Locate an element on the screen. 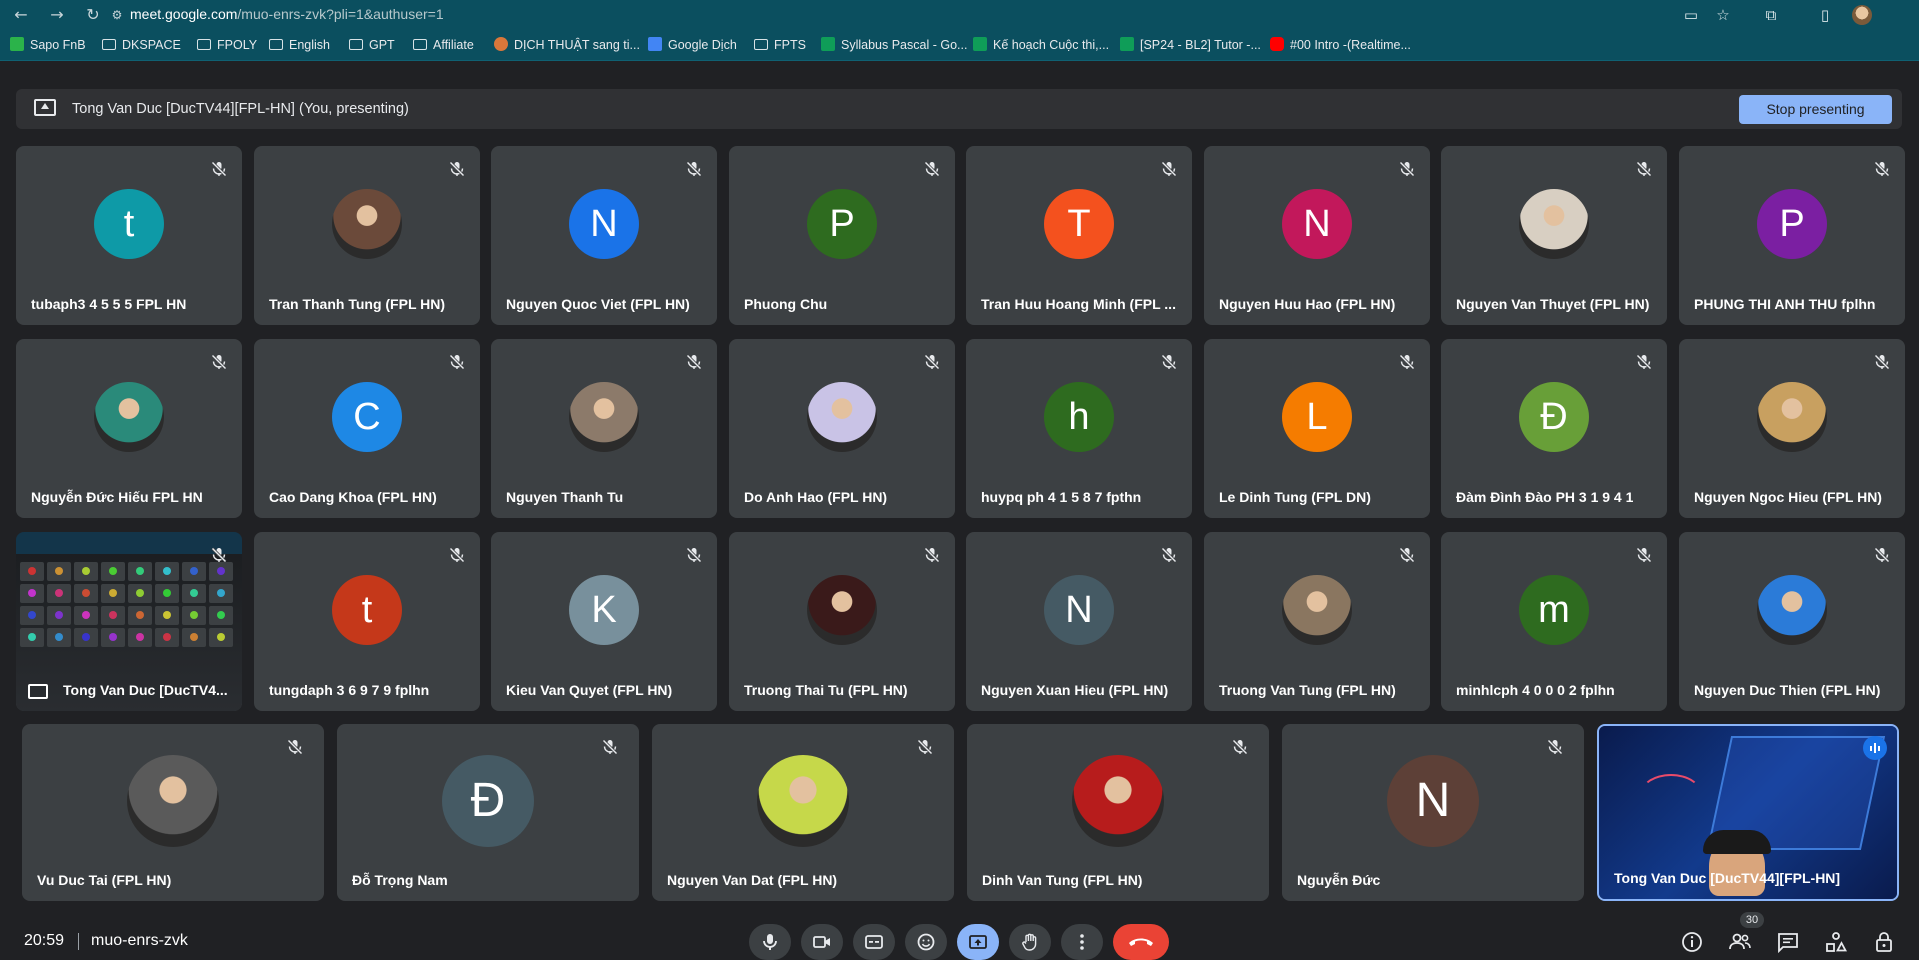 The height and width of the screenshot is (960, 1919). participant-tile: N Nguyen Xuan Hieu (FPL HN) is located at coordinates (1079, 621).